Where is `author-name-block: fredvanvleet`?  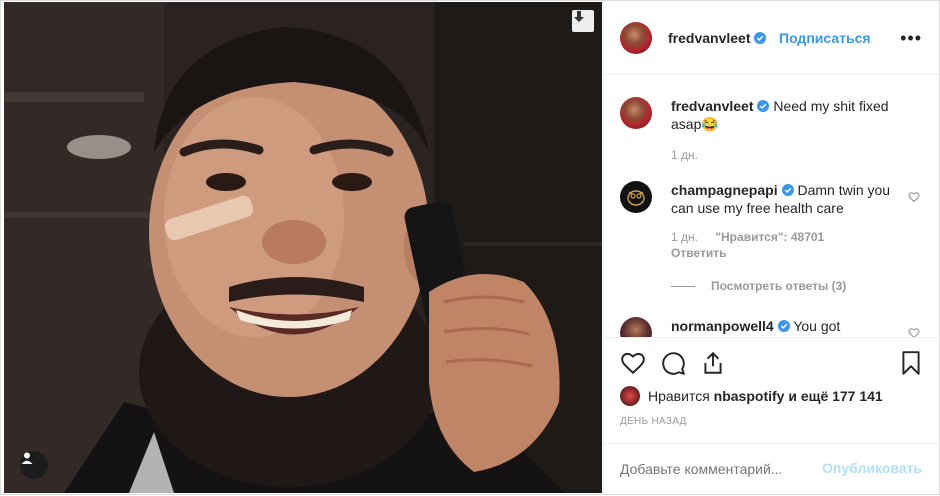 author-name-block: fredvanvleet is located at coordinates (717, 39).